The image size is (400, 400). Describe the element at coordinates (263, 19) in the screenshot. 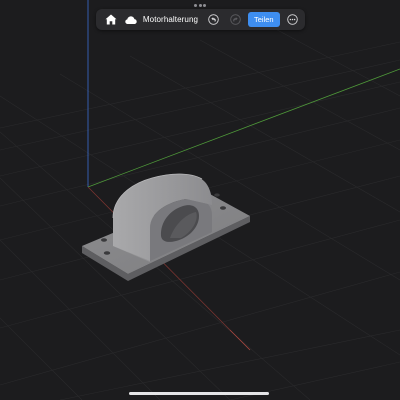

I see `share-button: Teilen` at that location.